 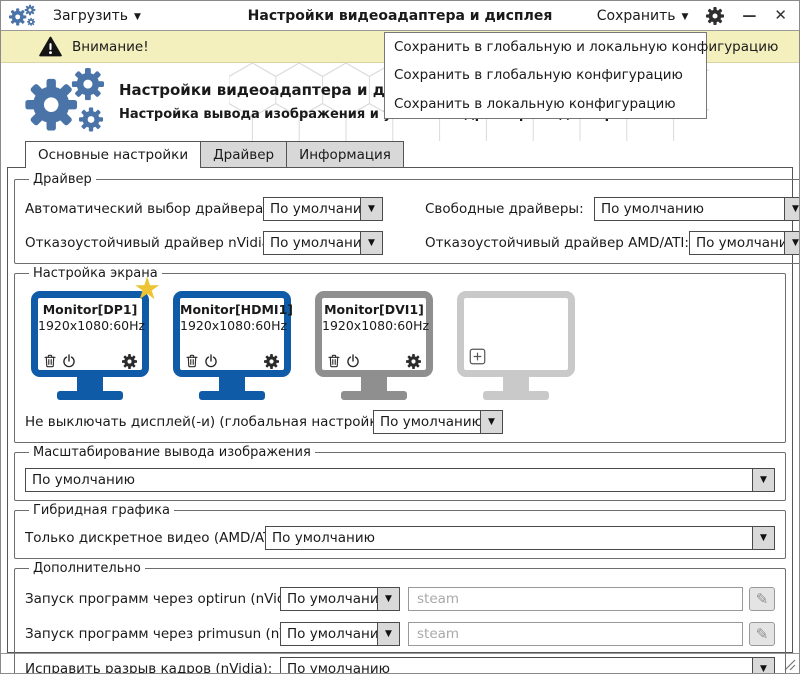 I want to click on monitor-name: Monitor[HDMI1], so click(x=236, y=309).